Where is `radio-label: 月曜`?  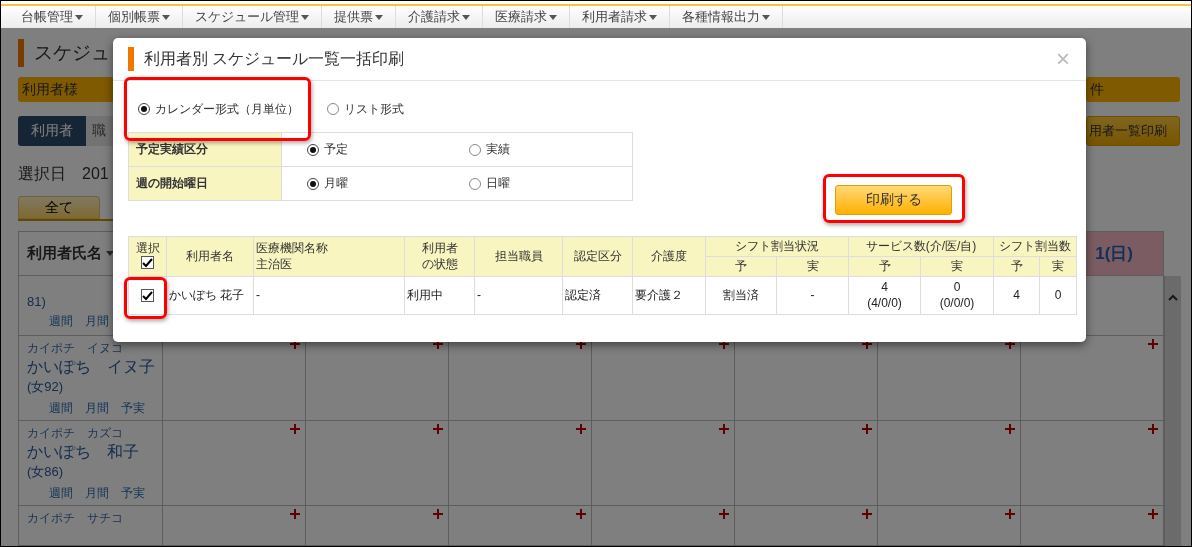
radio-label: 月曜 is located at coordinates (336, 183).